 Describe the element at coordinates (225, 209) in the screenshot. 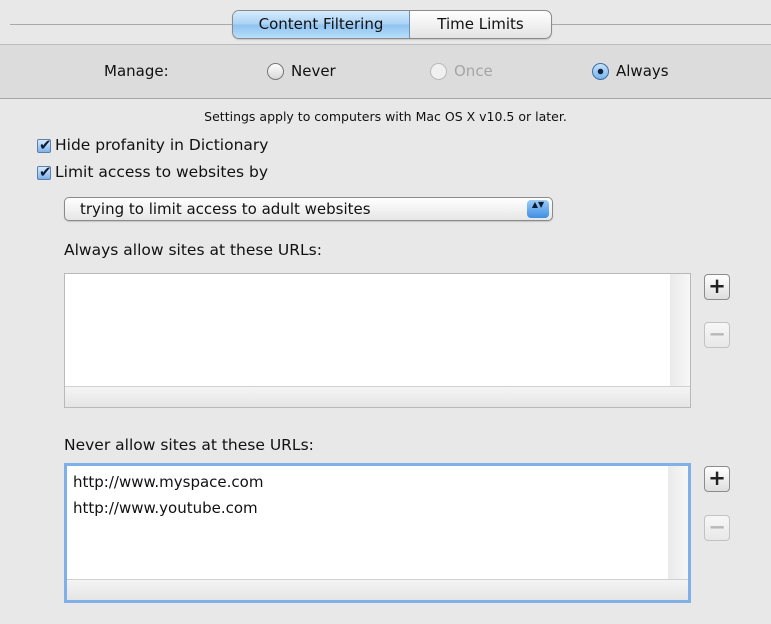

I see `limit-mode-value: trying to limit access to adult websites` at that location.